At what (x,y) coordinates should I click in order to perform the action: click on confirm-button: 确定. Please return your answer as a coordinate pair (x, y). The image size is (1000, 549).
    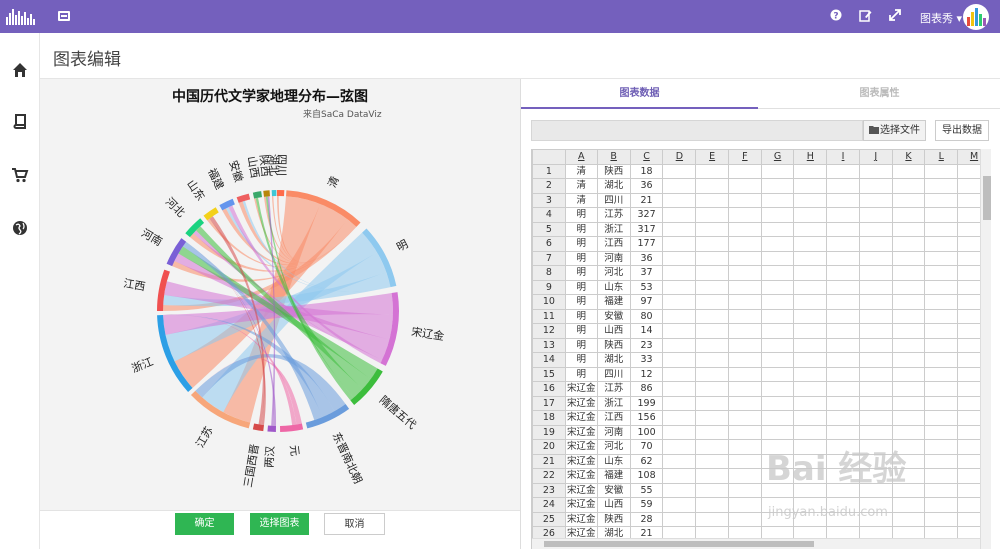
    Looking at the image, I should click on (204, 524).